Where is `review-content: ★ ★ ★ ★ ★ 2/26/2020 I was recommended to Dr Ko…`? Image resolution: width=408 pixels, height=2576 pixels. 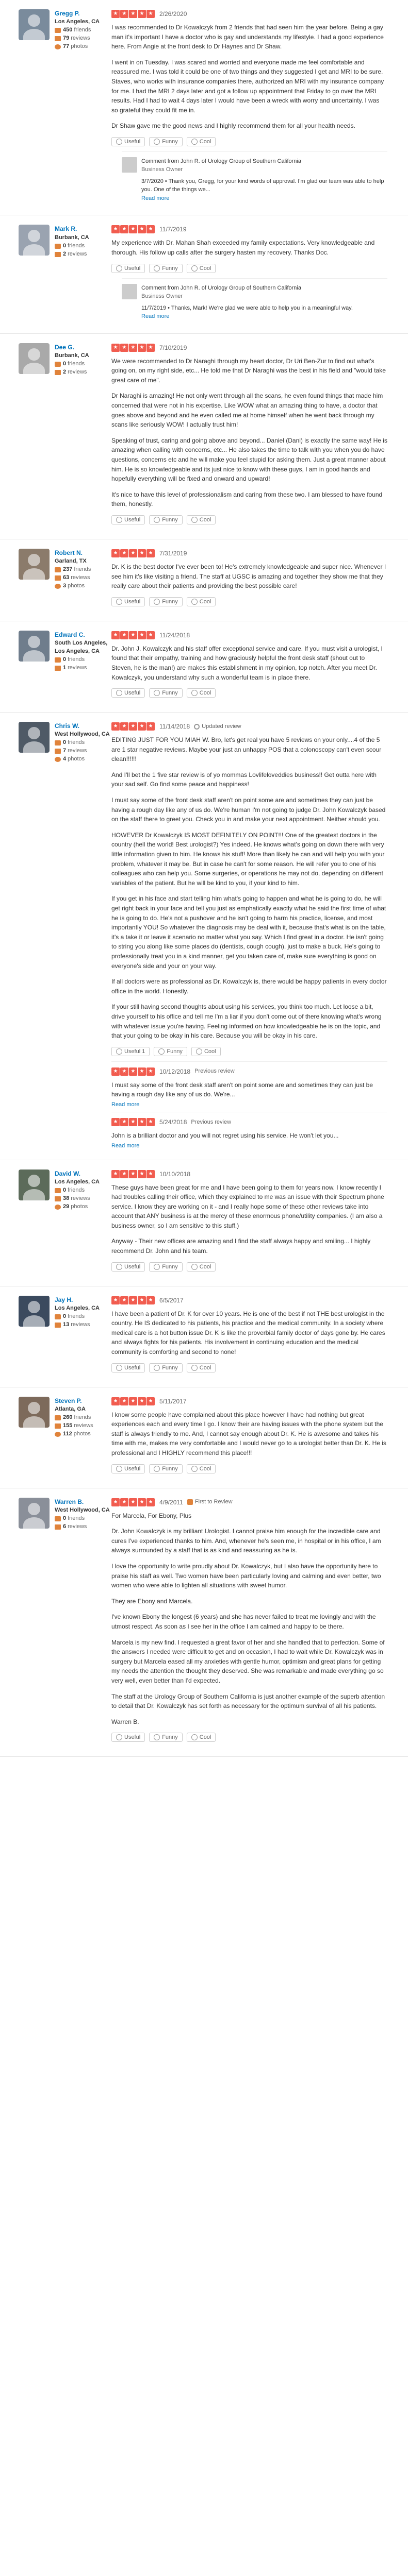 review-content: ★ ★ ★ ★ ★ 2/26/2020 I was recommended to Dr Ko… is located at coordinates (249, 108).